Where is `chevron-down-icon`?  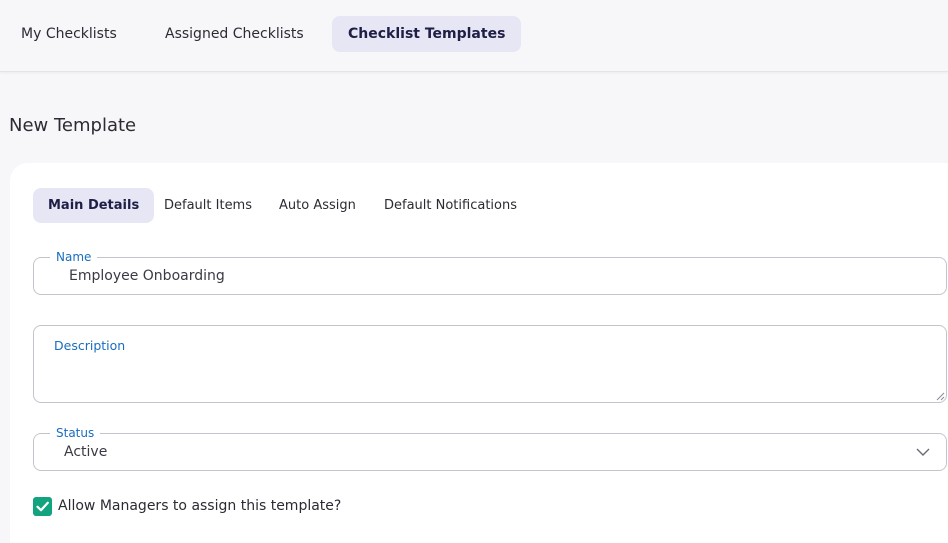 chevron-down-icon is located at coordinates (923, 452).